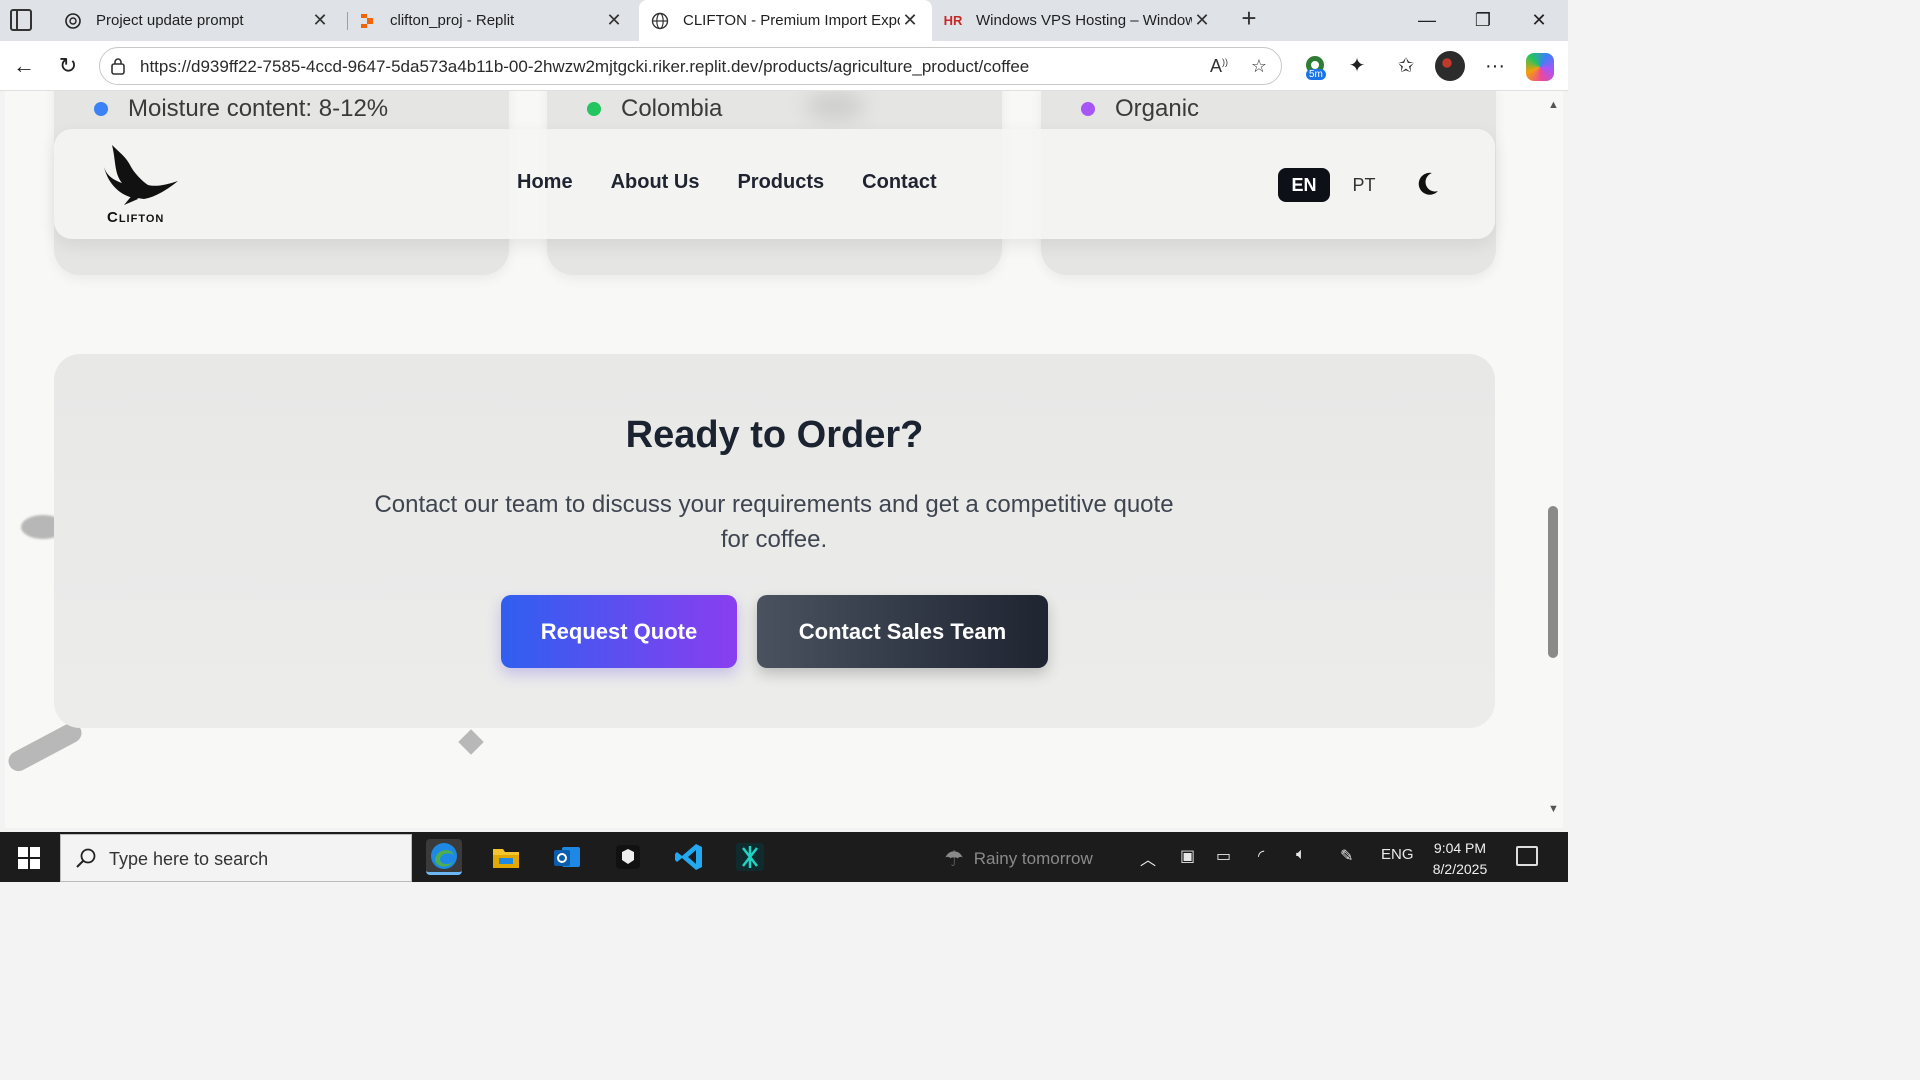 The image size is (1920, 1080). What do you see at coordinates (774, 435) in the screenshot?
I see `cta-heading: Ready to Order?` at bounding box center [774, 435].